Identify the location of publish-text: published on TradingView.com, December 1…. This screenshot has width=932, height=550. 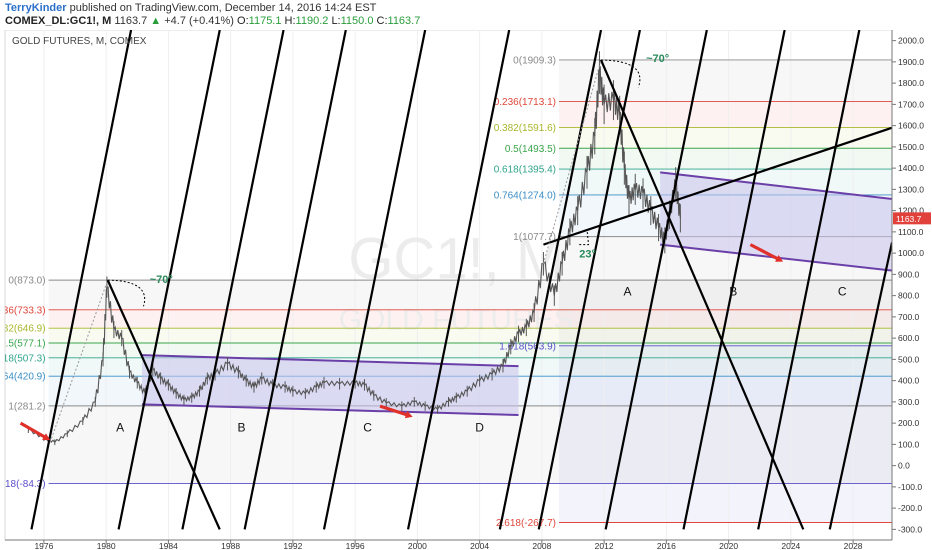
(223, 8).